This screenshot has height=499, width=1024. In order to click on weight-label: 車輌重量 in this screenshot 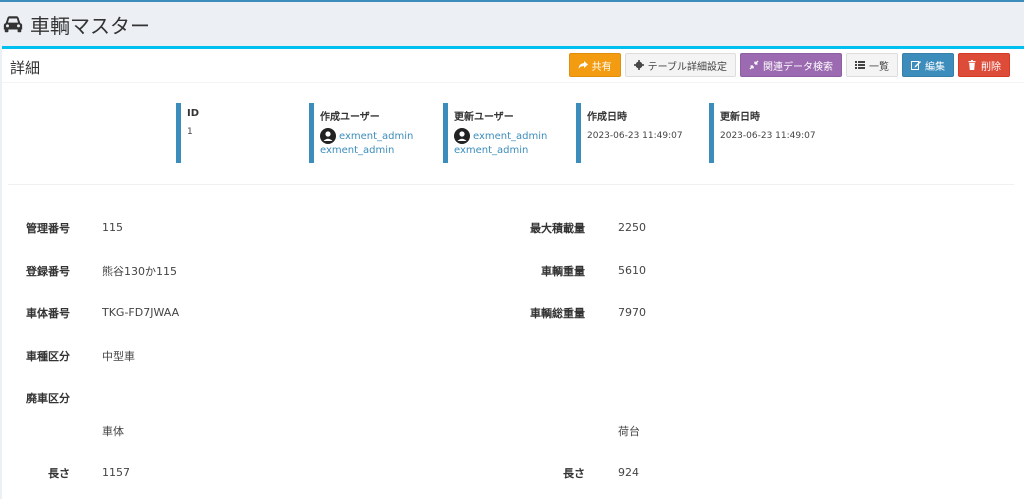, I will do `click(563, 271)`.